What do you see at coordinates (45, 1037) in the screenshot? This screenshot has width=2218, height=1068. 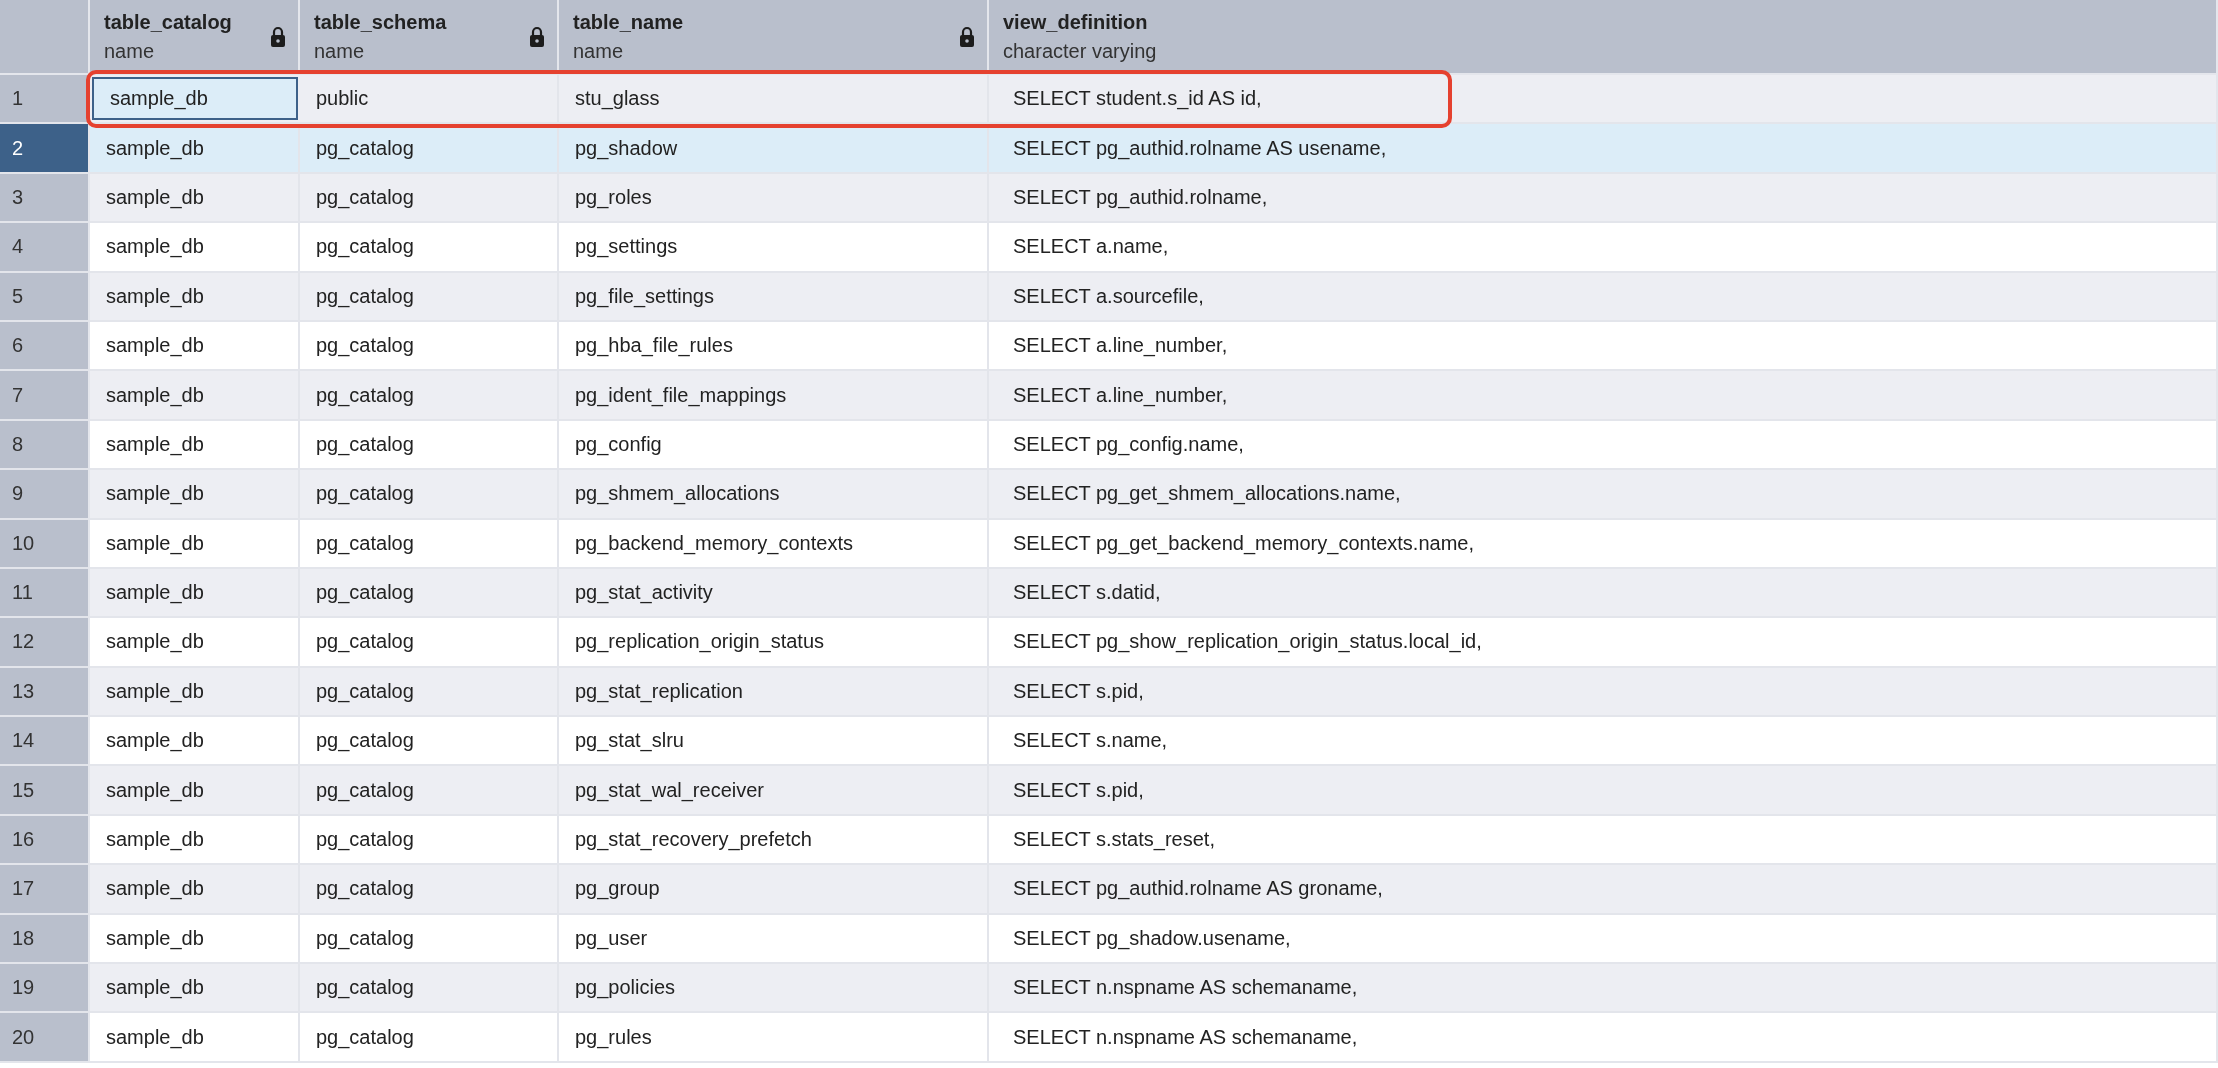 I see `row-number: 20` at bounding box center [45, 1037].